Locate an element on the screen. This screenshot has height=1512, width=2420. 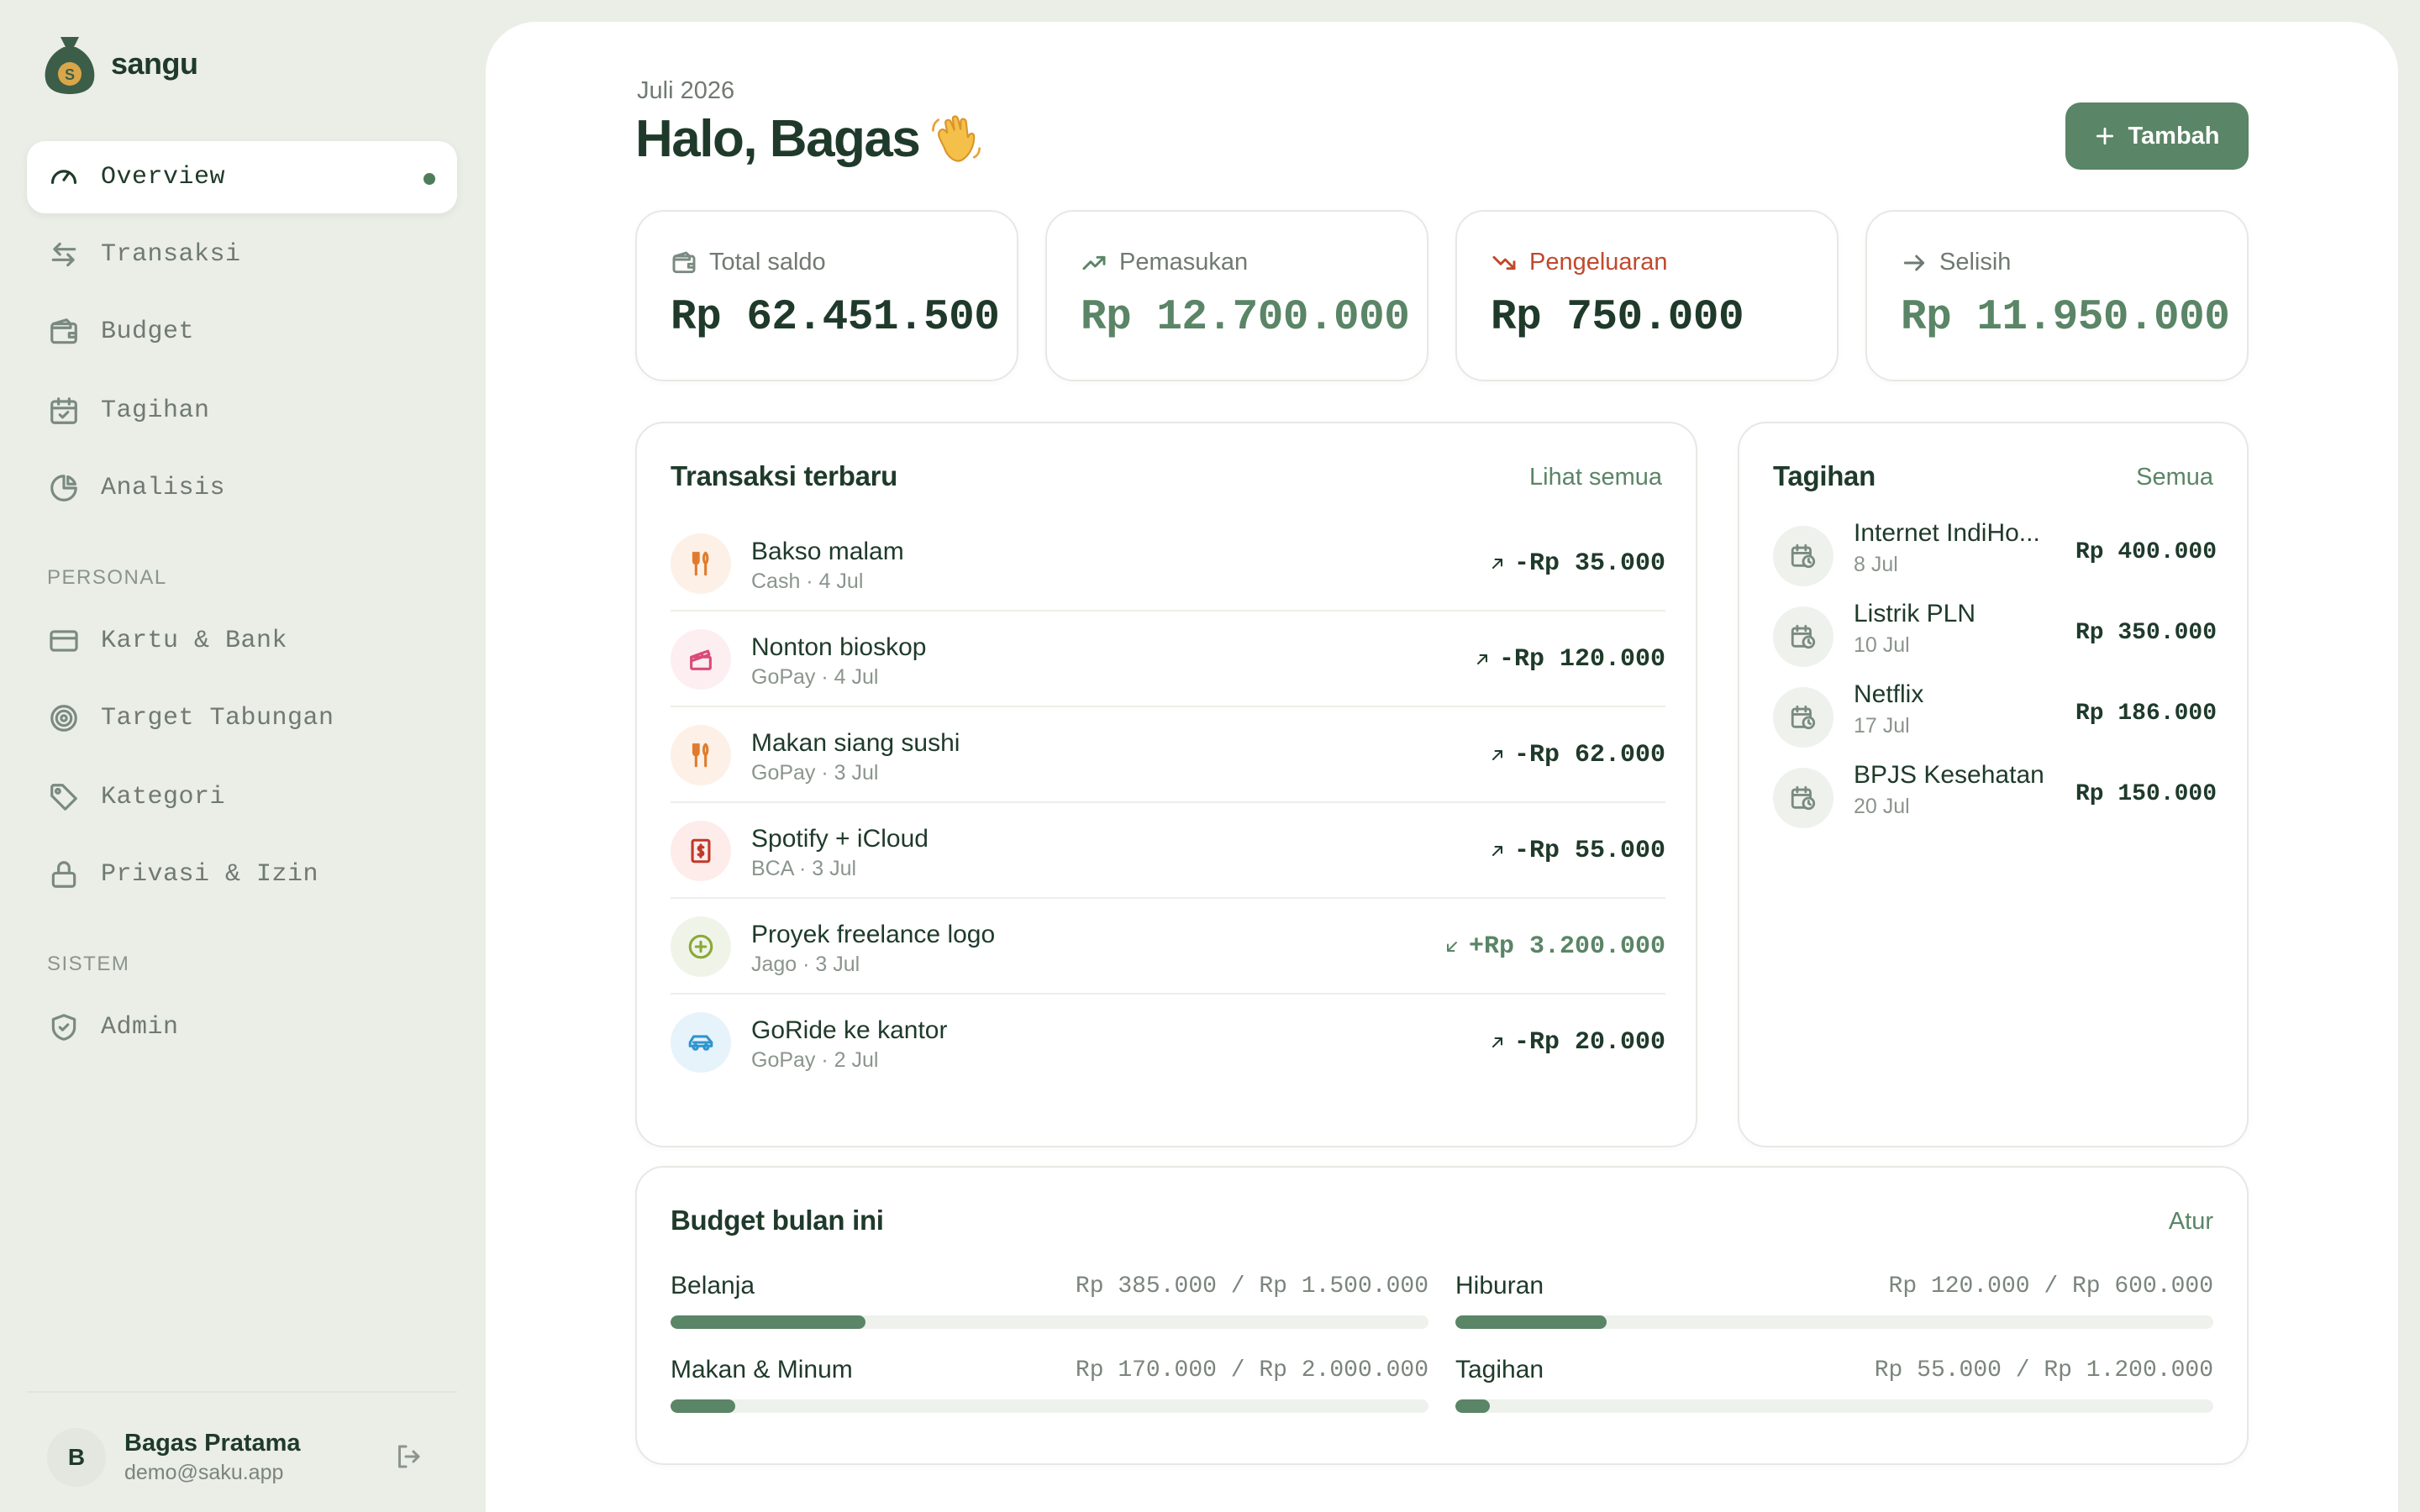
transaction-row: Bakso malam Cash · 4 Jul -Rp 35.000 is located at coordinates (1168, 564).